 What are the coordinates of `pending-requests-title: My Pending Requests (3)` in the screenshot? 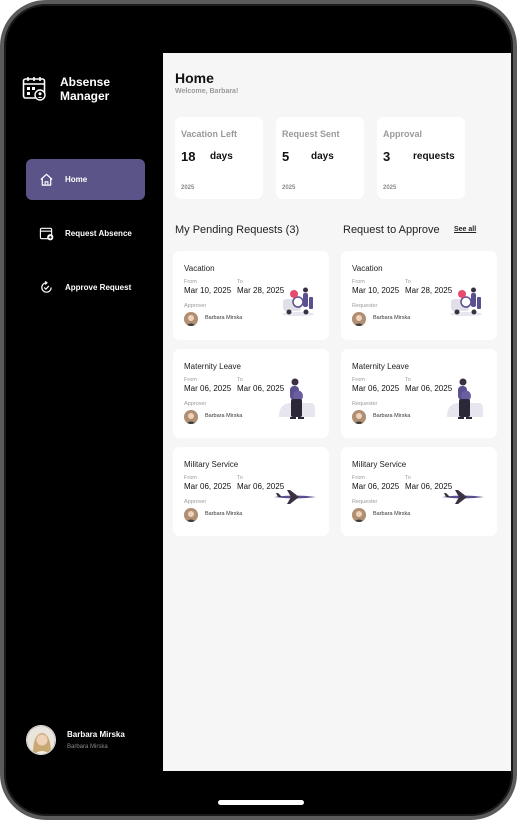 It's located at (237, 230).